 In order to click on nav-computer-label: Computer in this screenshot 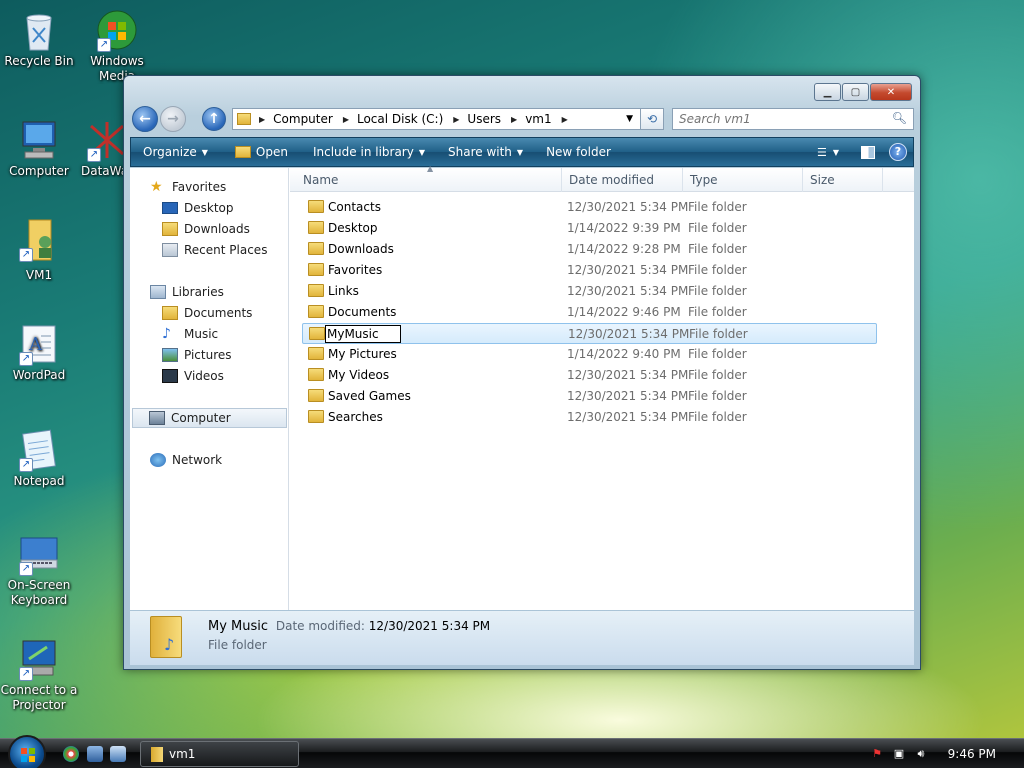, I will do `click(201, 418)`.